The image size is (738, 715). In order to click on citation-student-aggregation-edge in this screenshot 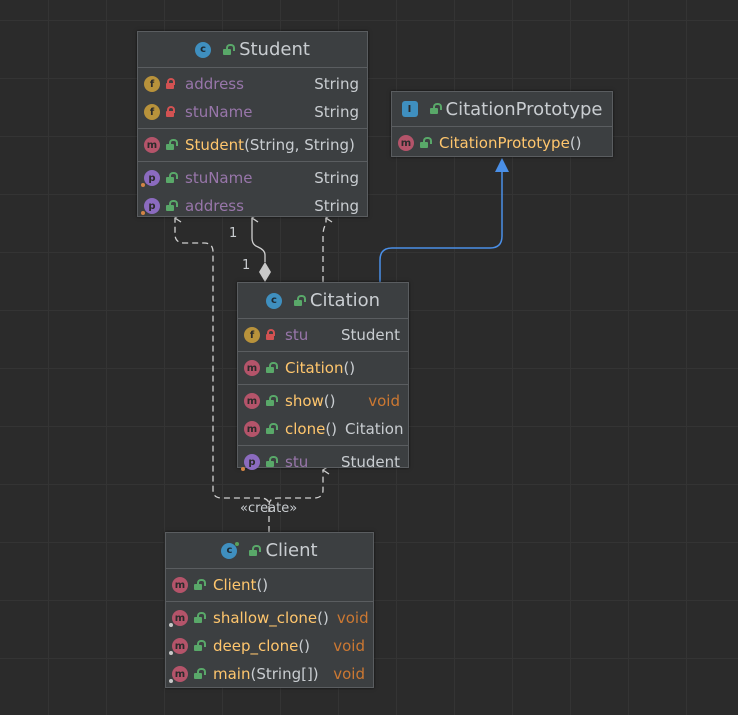, I will do `click(259, 240)`.